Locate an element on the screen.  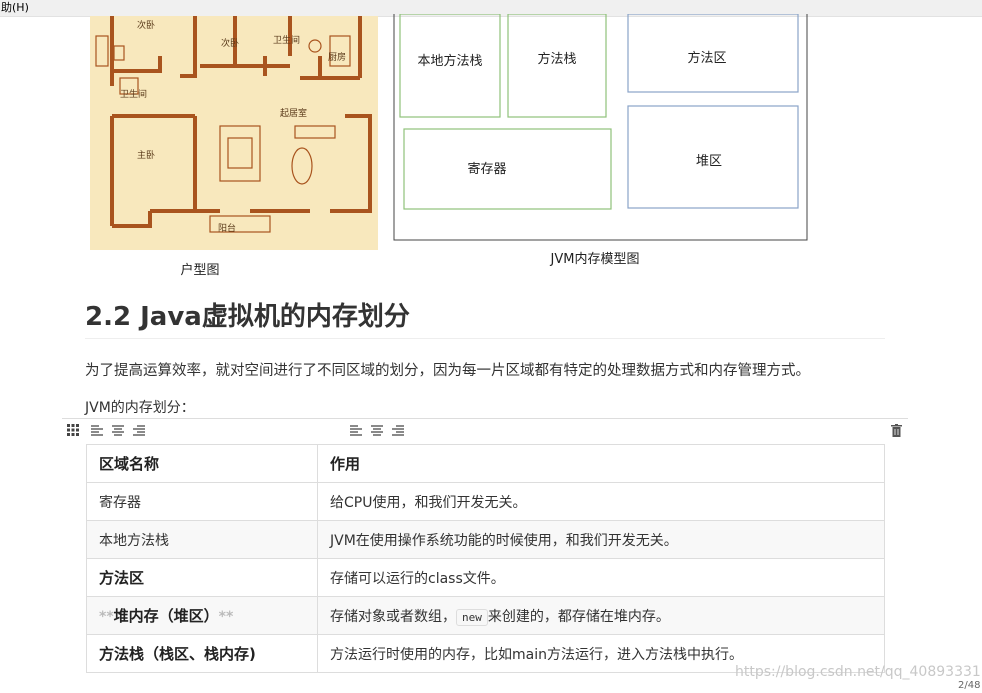
table-cell: 存储可以运行的class文件。 is located at coordinates (601, 577).